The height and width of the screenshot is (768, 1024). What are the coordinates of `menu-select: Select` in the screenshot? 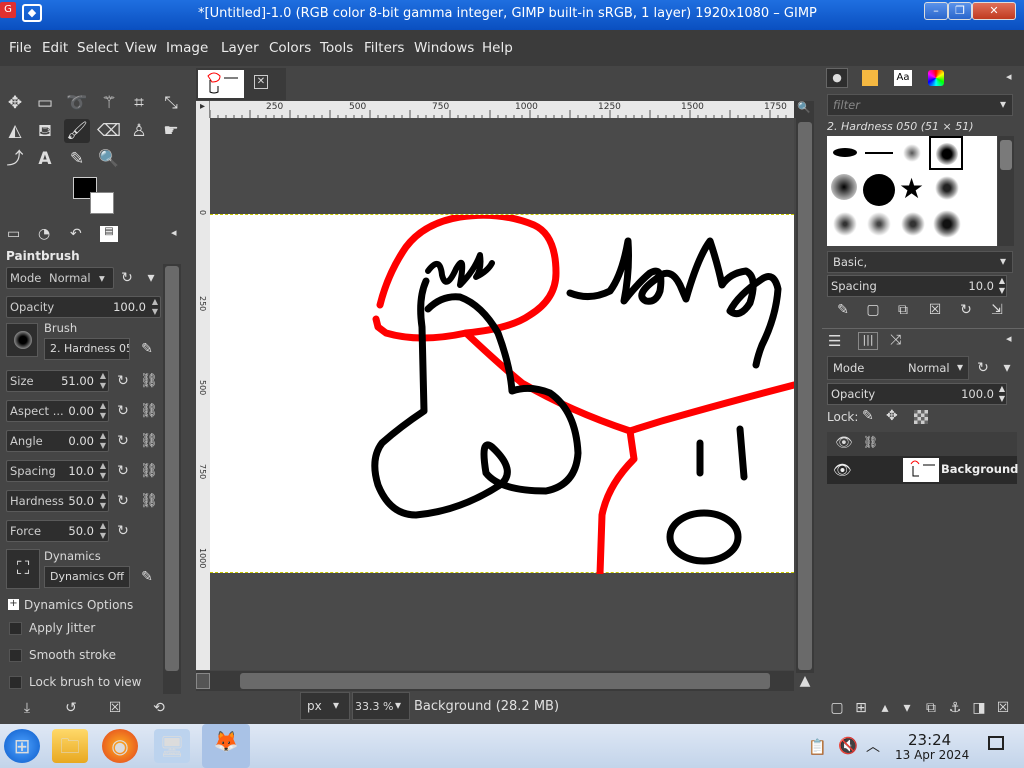 It's located at (98, 48).